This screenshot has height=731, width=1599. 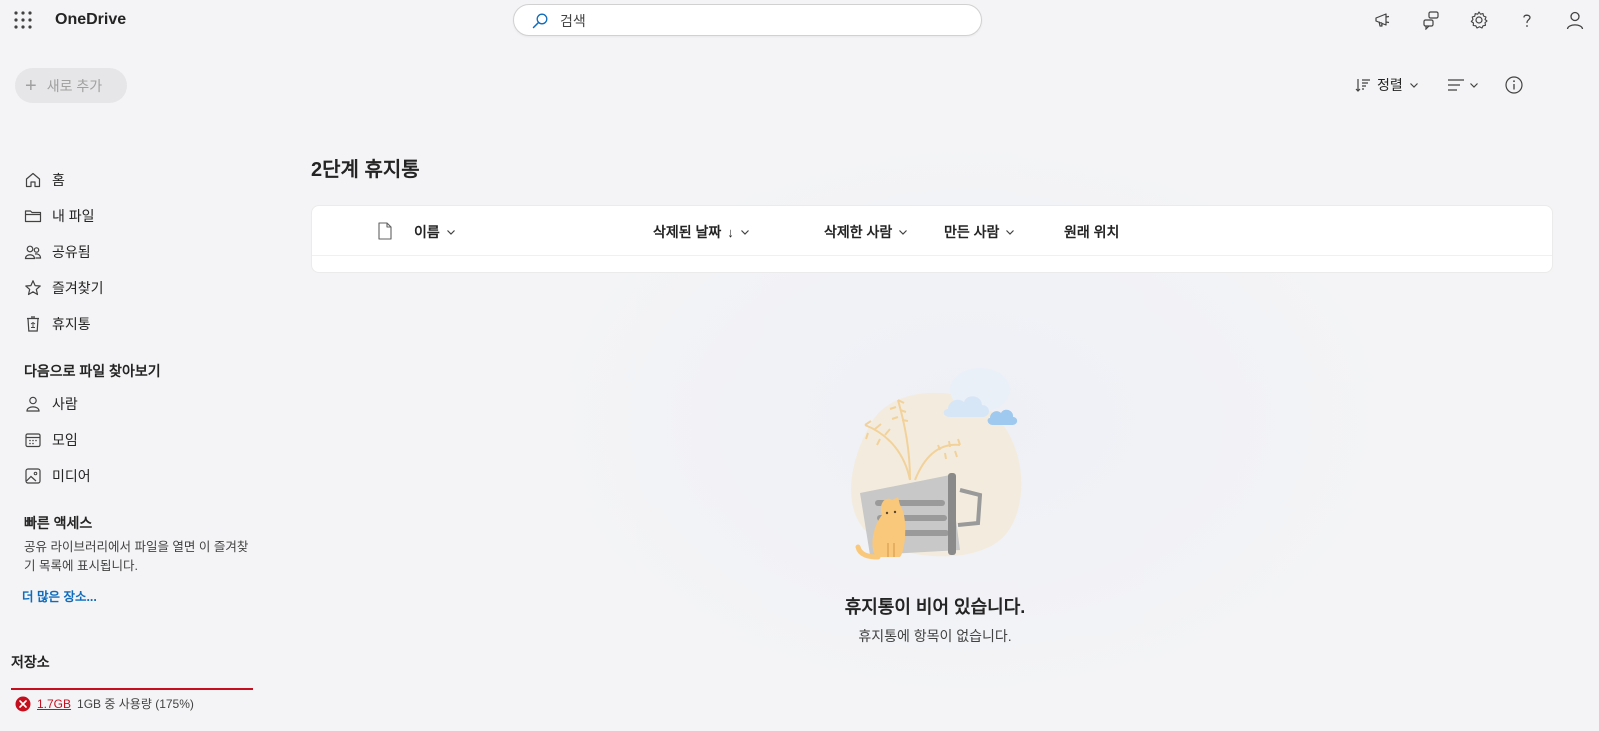 What do you see at coordinates (71, 476) in the screenshot?
I see `sidebar-item-label: 미디어` at bounding box center [71, 476].